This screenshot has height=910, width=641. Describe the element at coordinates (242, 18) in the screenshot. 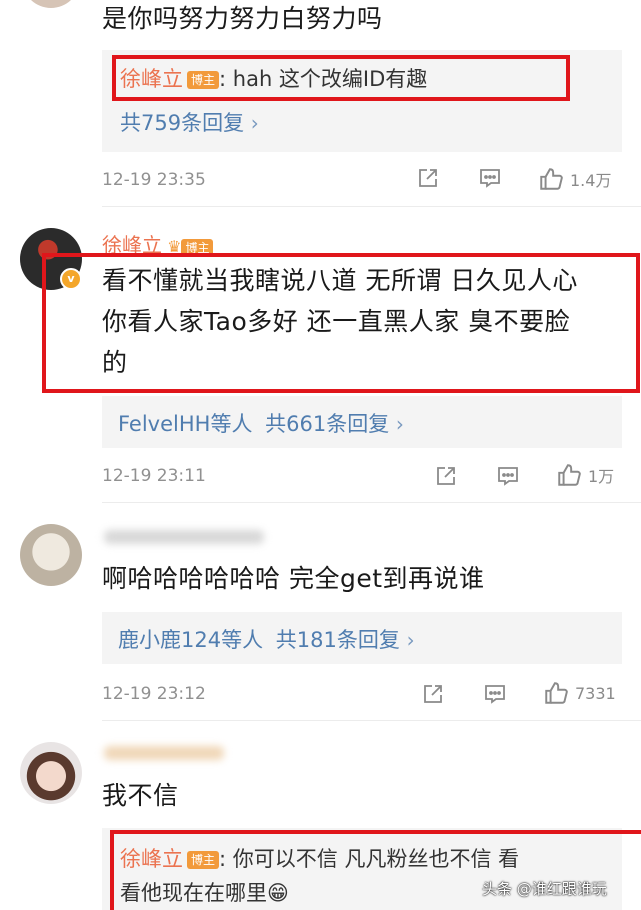

I see `comment-text: 是你吗努力努力白努力吗` at that location.